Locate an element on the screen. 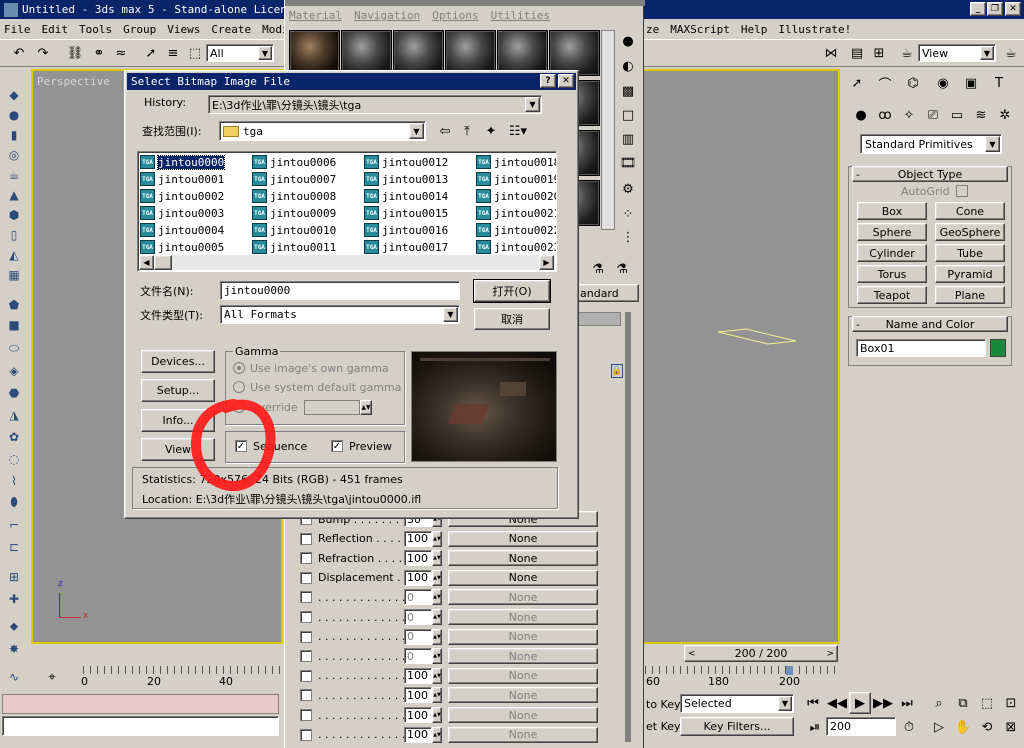  primitive-button-cylinder: Cylinder is located at coordinates (892, 253).